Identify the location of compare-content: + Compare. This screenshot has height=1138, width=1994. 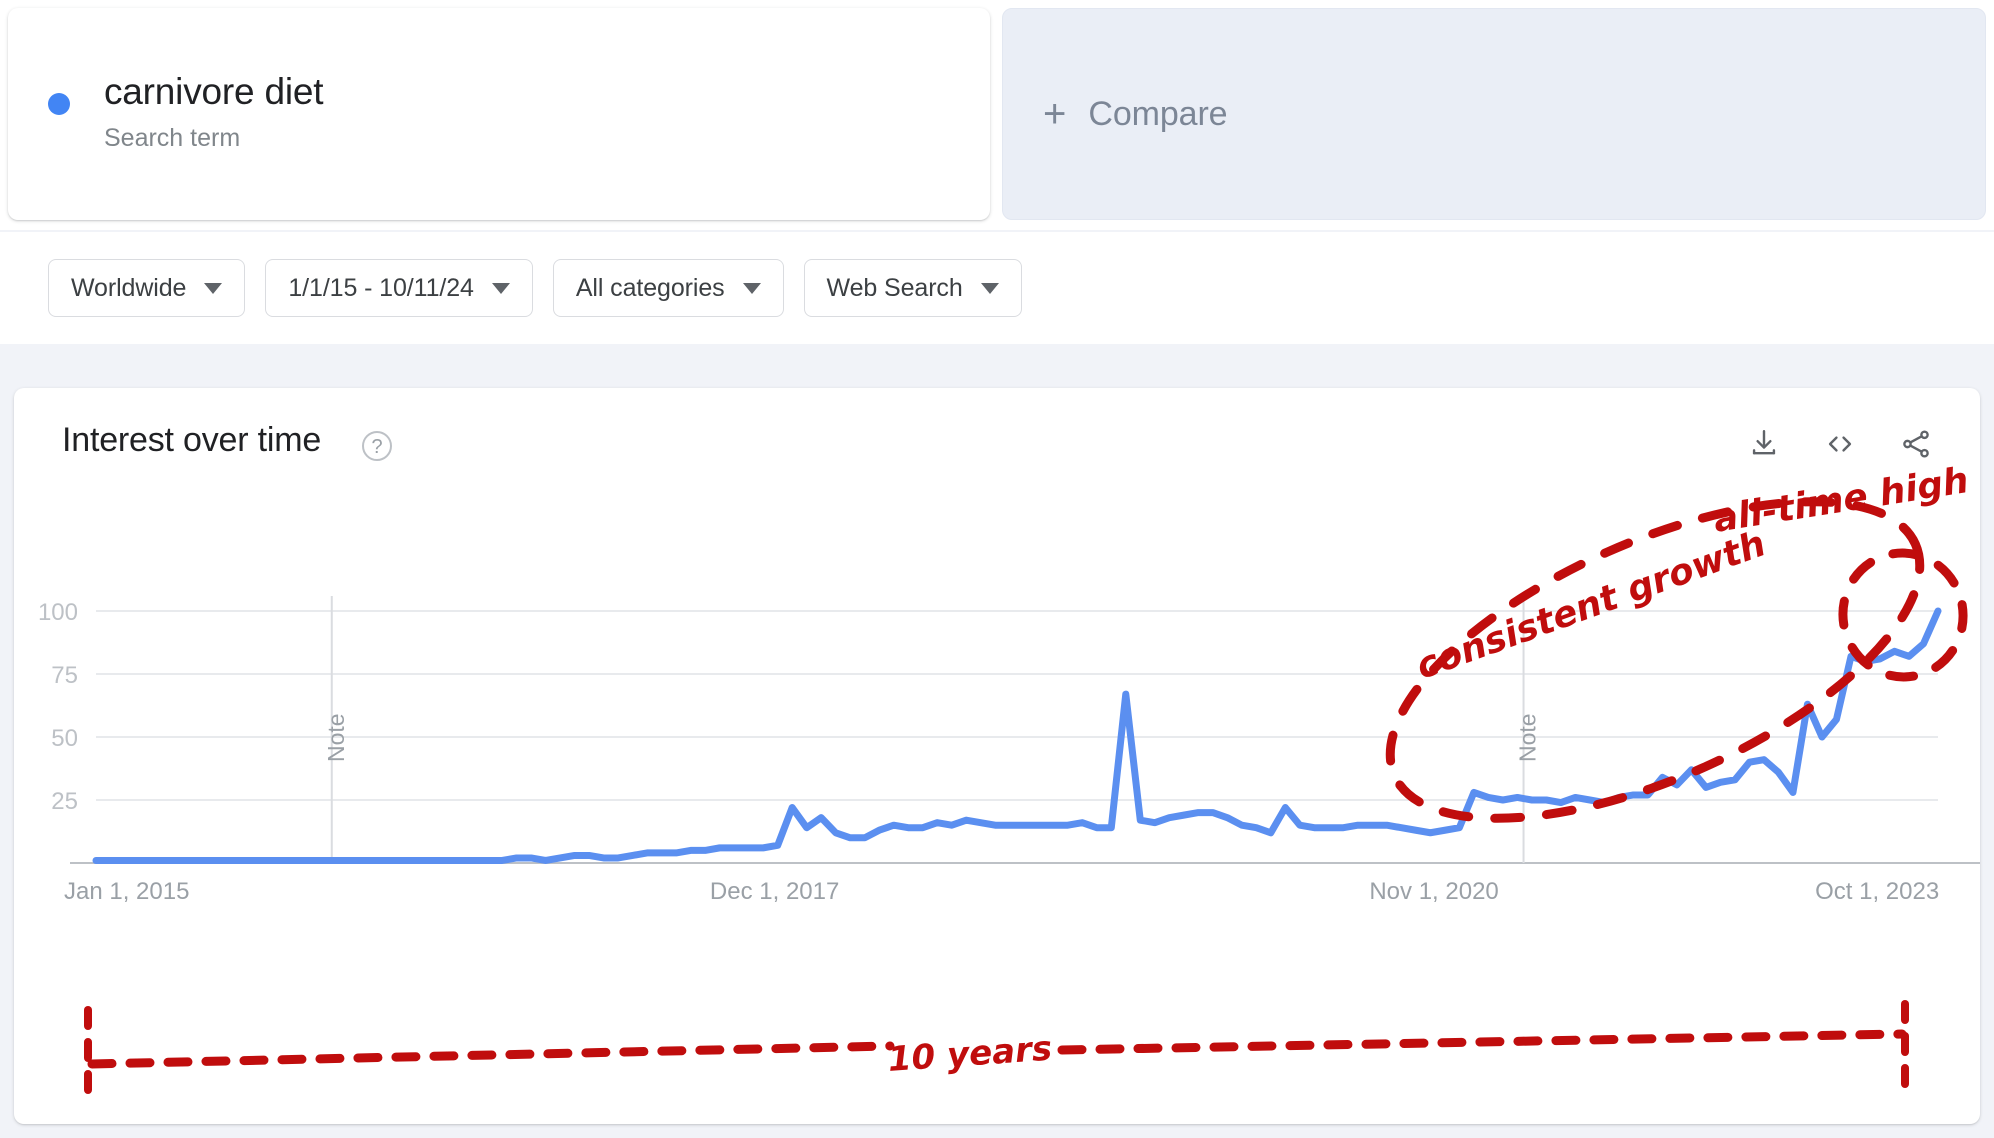
(1115, 114).